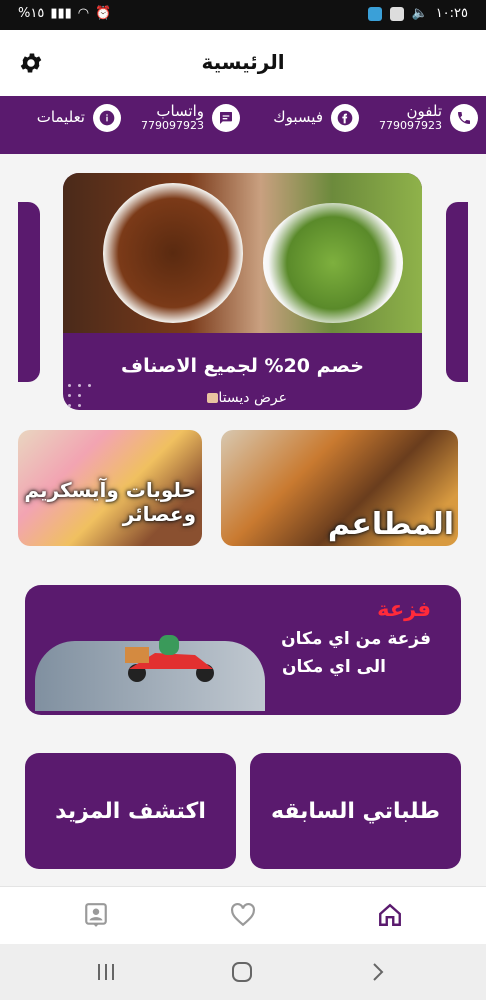  I want to click on battery-text: %١٥, so click(31, 13).